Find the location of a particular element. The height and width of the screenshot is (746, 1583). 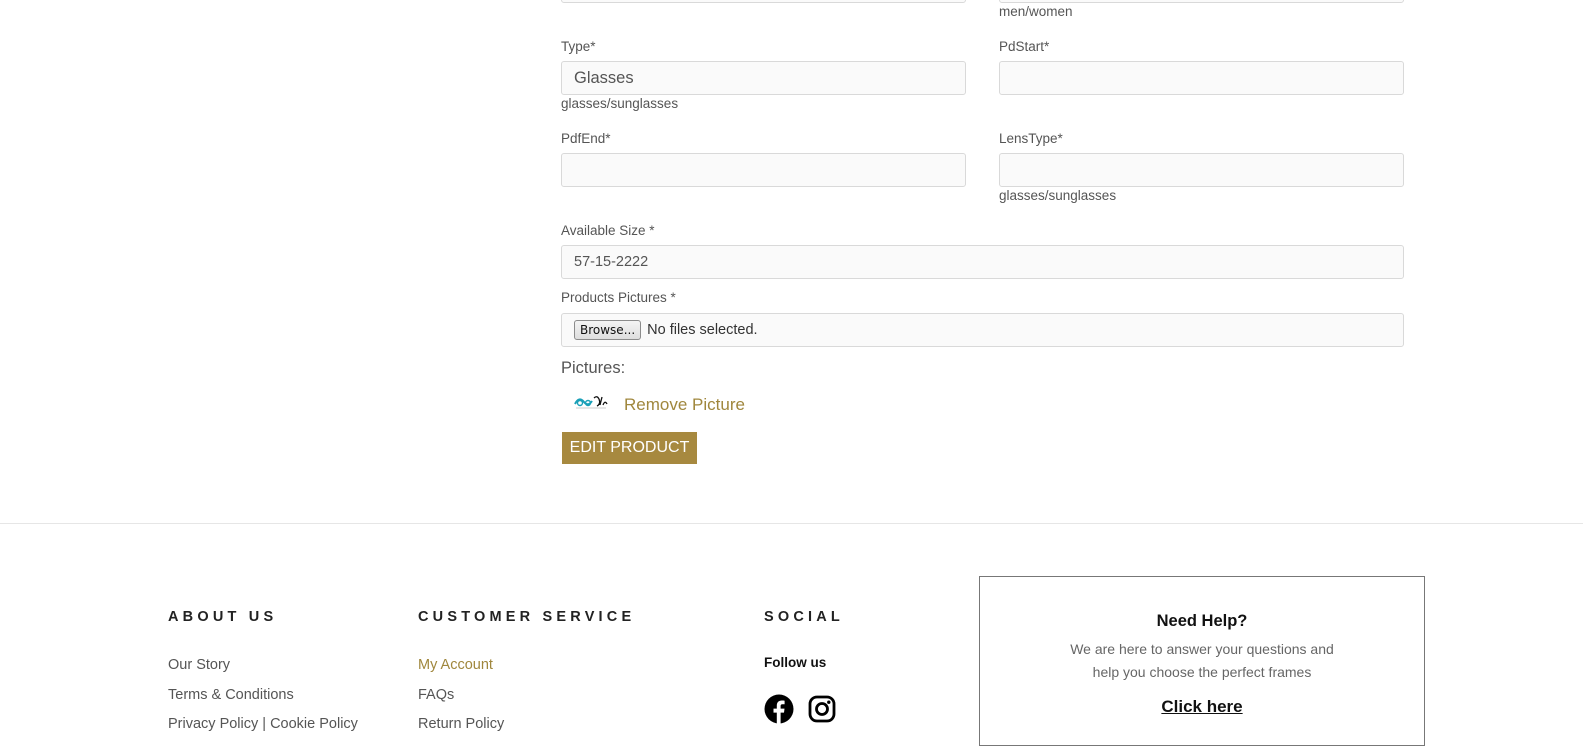

available-size-input: 57-15-2222 is located at coordinates (982, 262).